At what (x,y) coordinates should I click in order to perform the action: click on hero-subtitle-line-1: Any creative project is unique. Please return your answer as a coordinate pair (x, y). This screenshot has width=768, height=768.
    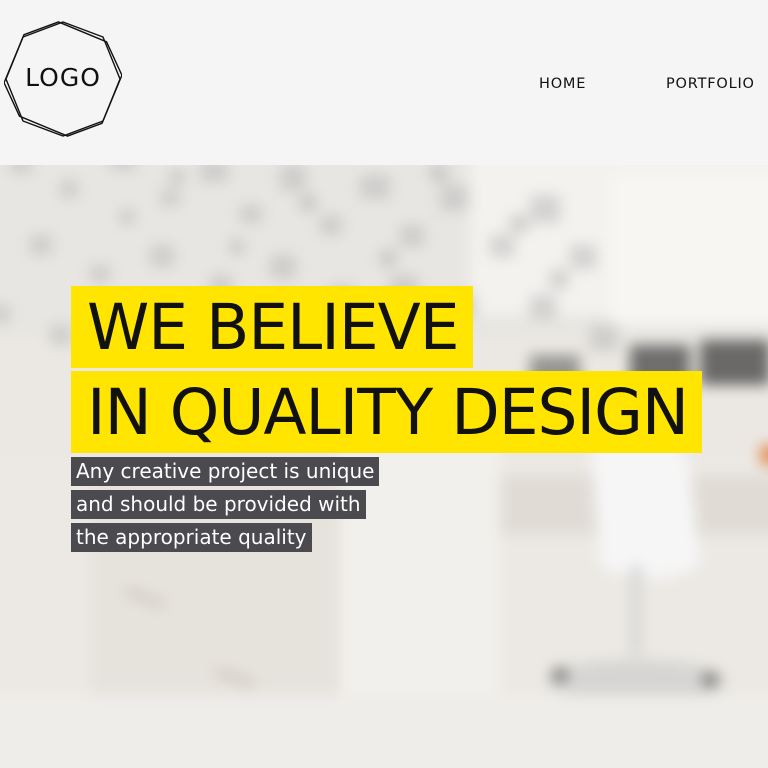
    Looking at the image, I should click on (225, 471).